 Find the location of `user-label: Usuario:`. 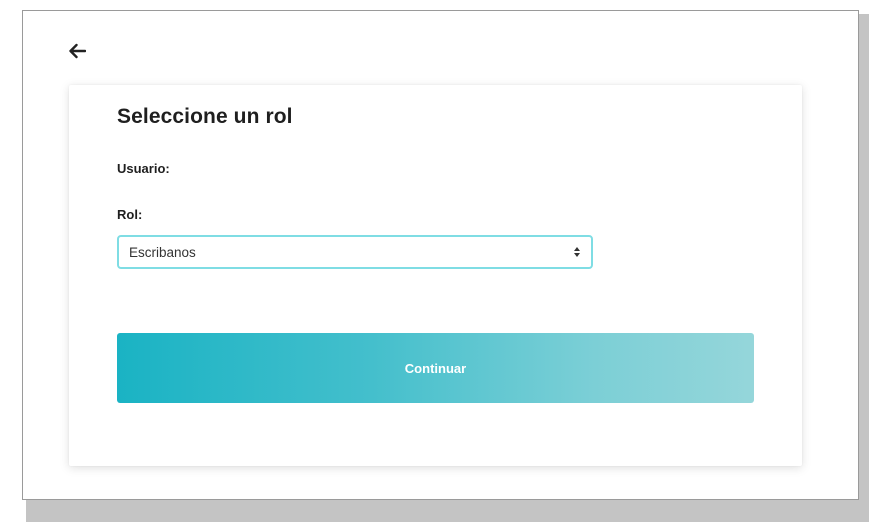

user-label: Usuario: is located at coordinates (143, 168).